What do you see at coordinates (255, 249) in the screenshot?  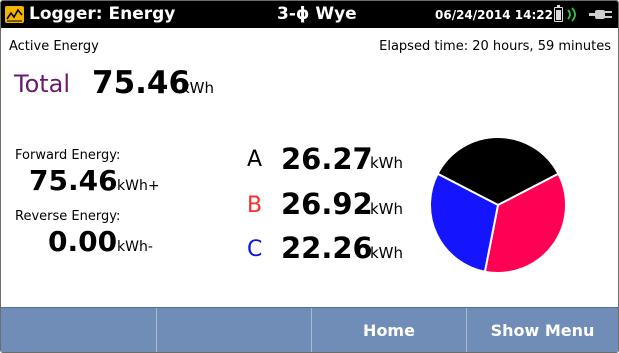 I see `phase-c-label: C` at bounding box center [255, 249].